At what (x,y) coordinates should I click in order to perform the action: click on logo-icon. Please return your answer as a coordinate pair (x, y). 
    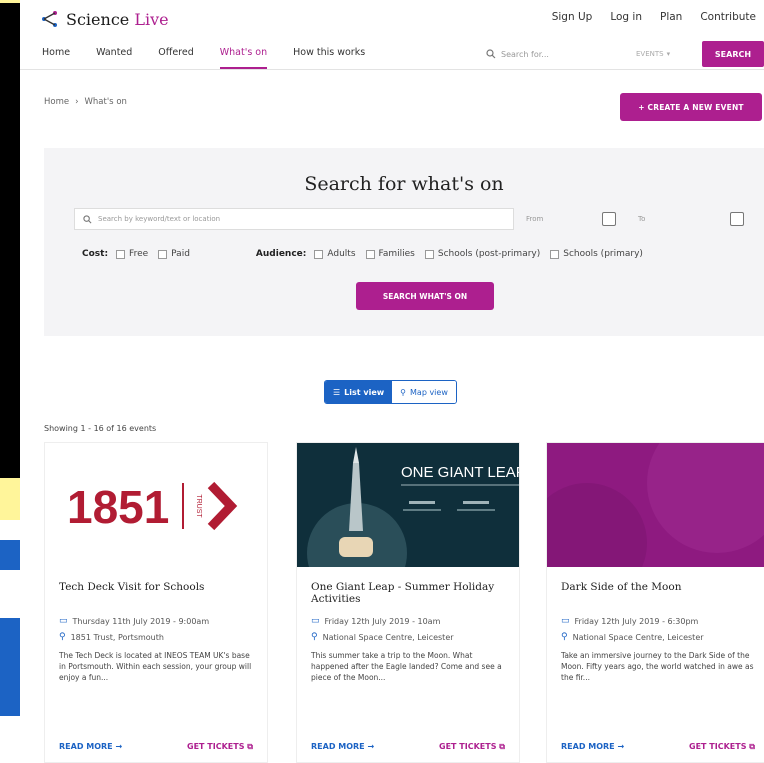
    Looking at the image, I should click on (49, 19).